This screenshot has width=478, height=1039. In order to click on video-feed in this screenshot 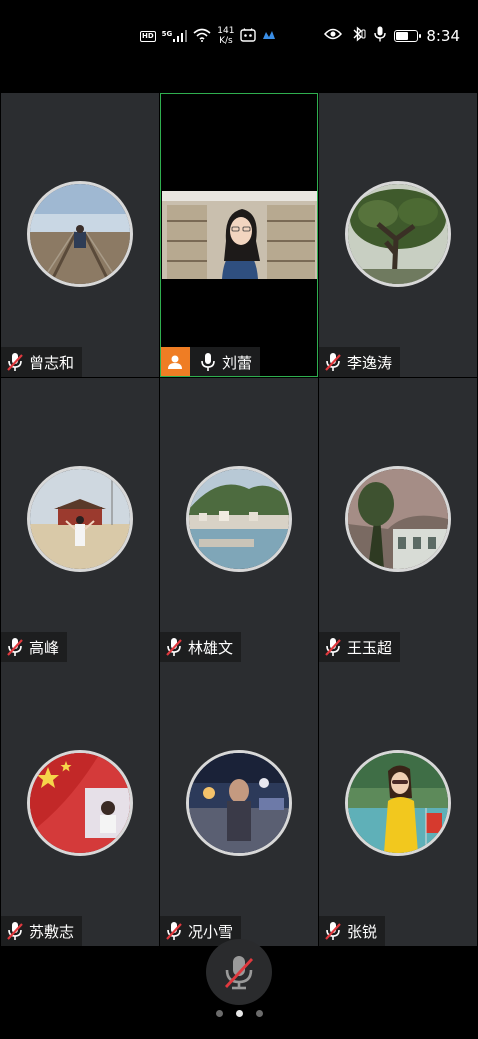, I will do `click(239, 235)`.